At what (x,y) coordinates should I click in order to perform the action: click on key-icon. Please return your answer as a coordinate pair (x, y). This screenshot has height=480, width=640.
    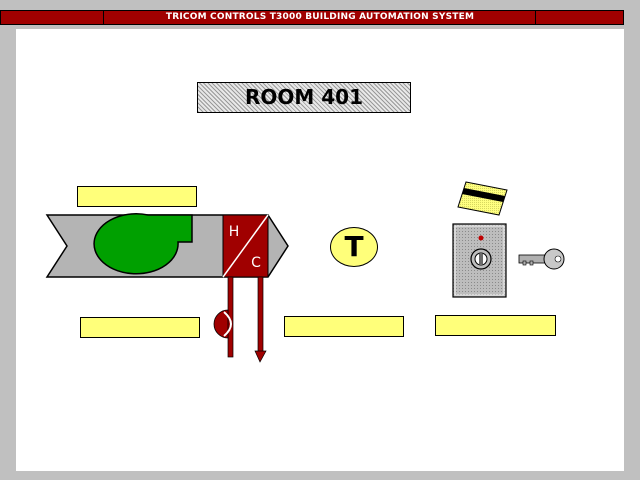
    Looking at the image, I should click on (541, 259).